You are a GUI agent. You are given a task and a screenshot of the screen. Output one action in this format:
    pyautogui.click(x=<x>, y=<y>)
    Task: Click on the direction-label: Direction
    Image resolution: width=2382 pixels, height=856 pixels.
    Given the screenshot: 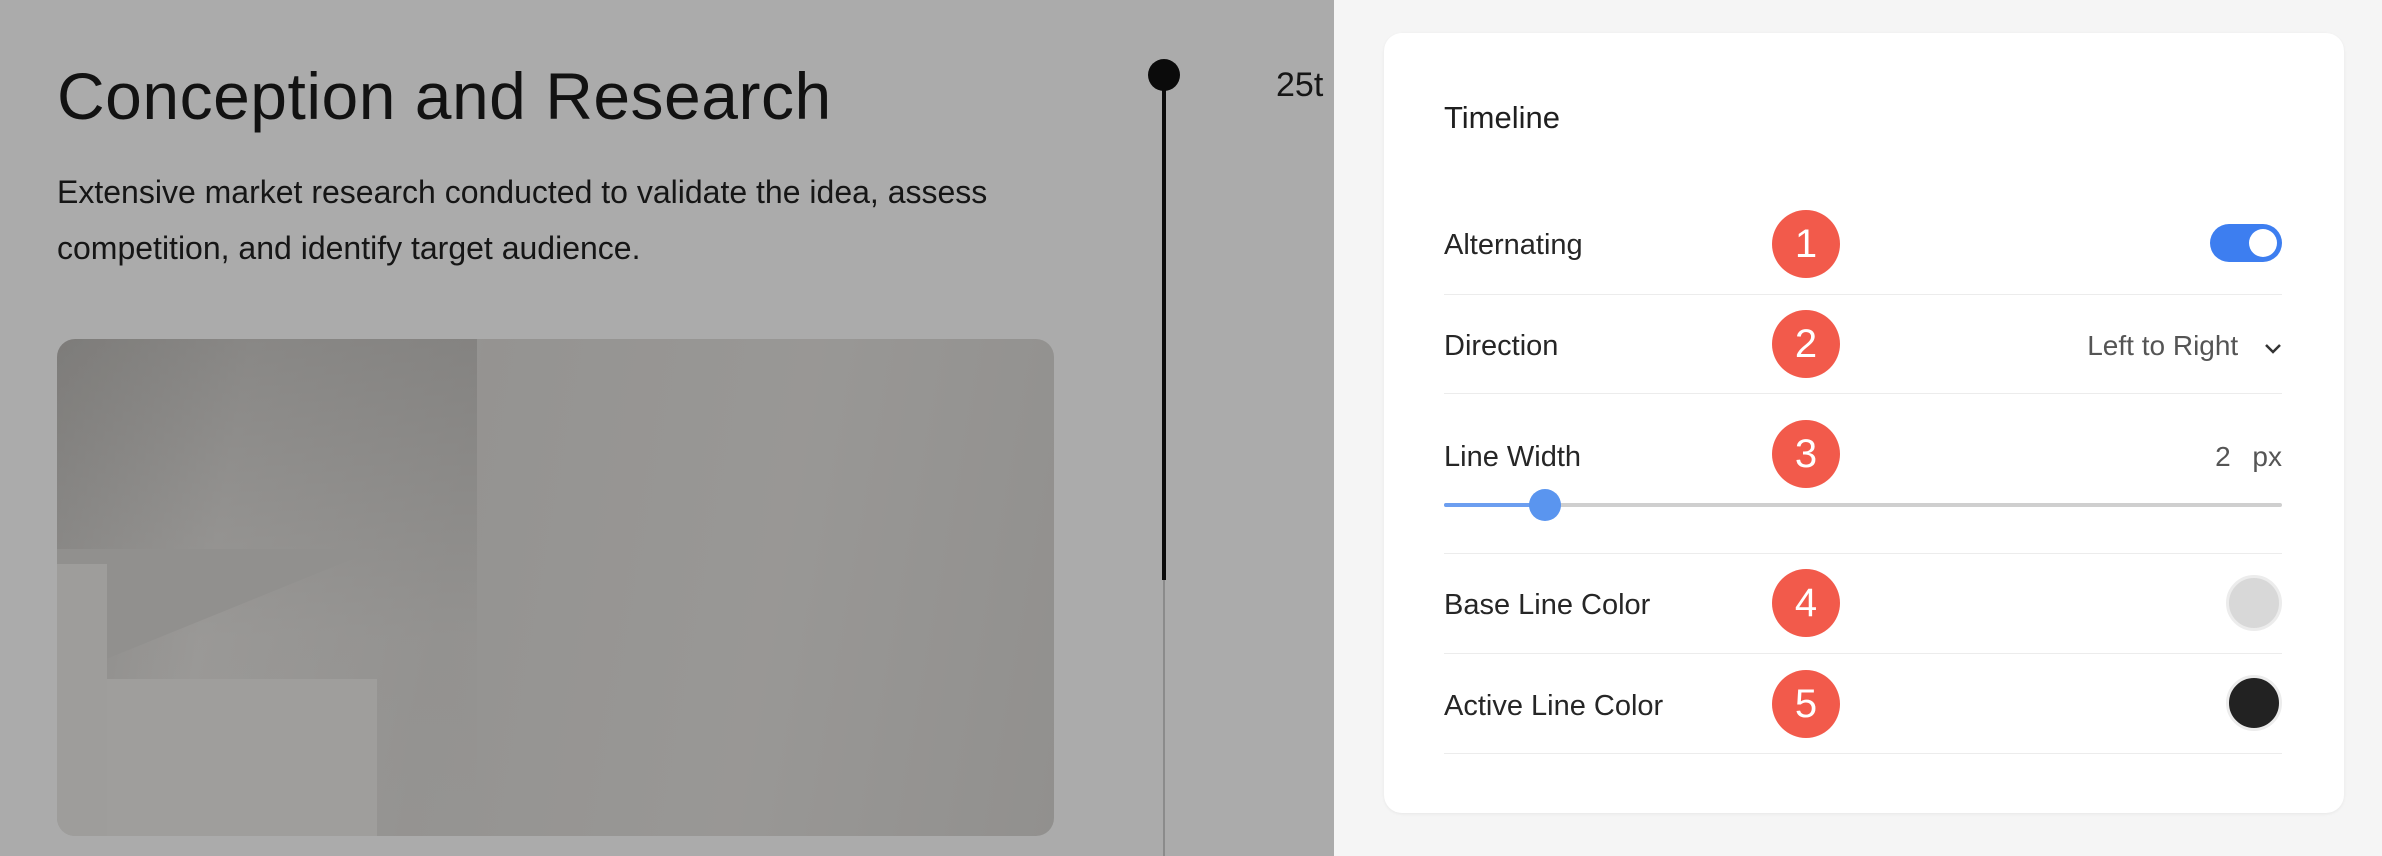 What is the action you would take?
    pyautogui.click(x=1501, y=346)
    